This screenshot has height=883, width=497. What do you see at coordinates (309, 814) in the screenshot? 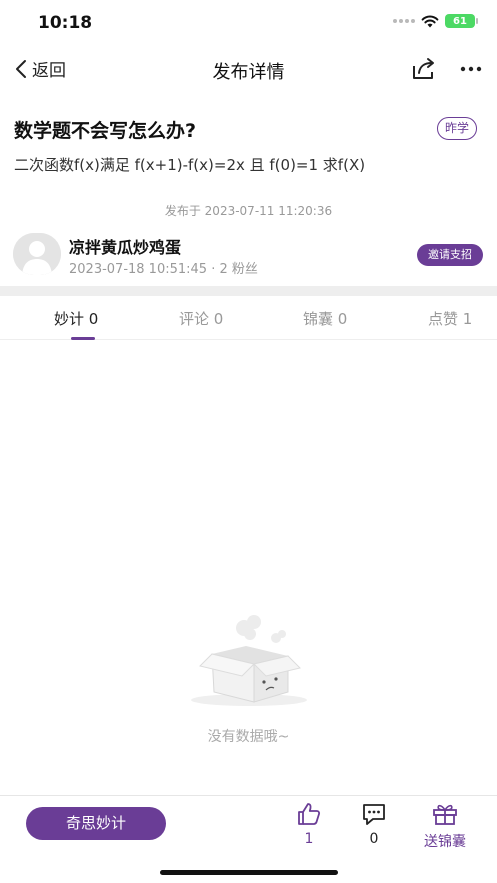
I see `thumbs-up-icon` at bounding box center [309, 814].